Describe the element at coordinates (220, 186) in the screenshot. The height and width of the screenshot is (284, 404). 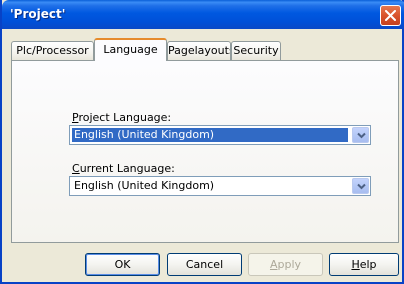
I see `current-language-select: English (United Kingdom)` at that location.